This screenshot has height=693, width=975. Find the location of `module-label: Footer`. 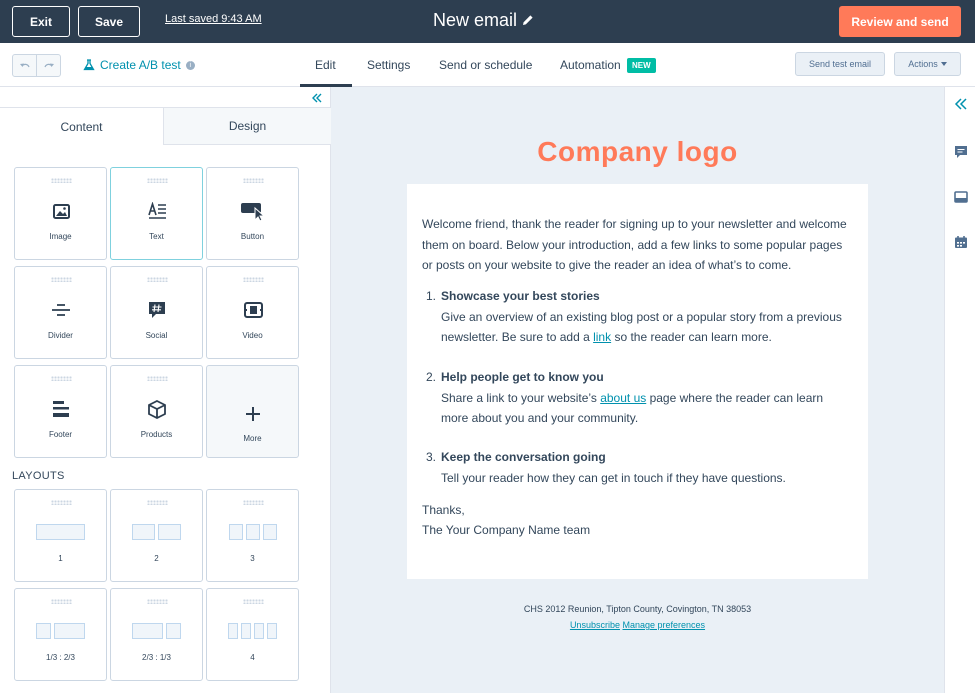

module-label: Footer is located at coordinates (60, 434).